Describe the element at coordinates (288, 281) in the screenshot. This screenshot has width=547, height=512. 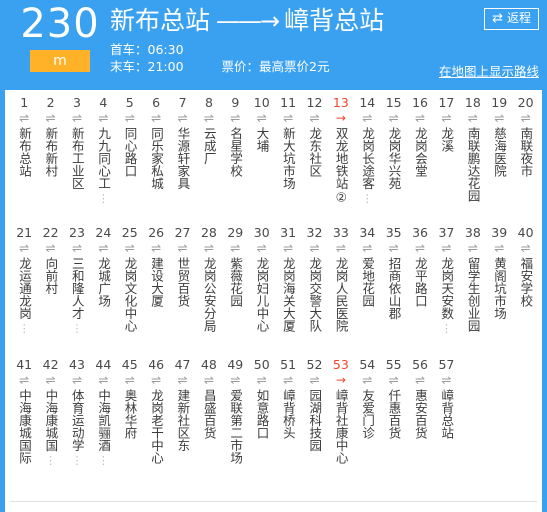
I see `station-item: 31 ⇌ 龙岗海关大厦` at that location.